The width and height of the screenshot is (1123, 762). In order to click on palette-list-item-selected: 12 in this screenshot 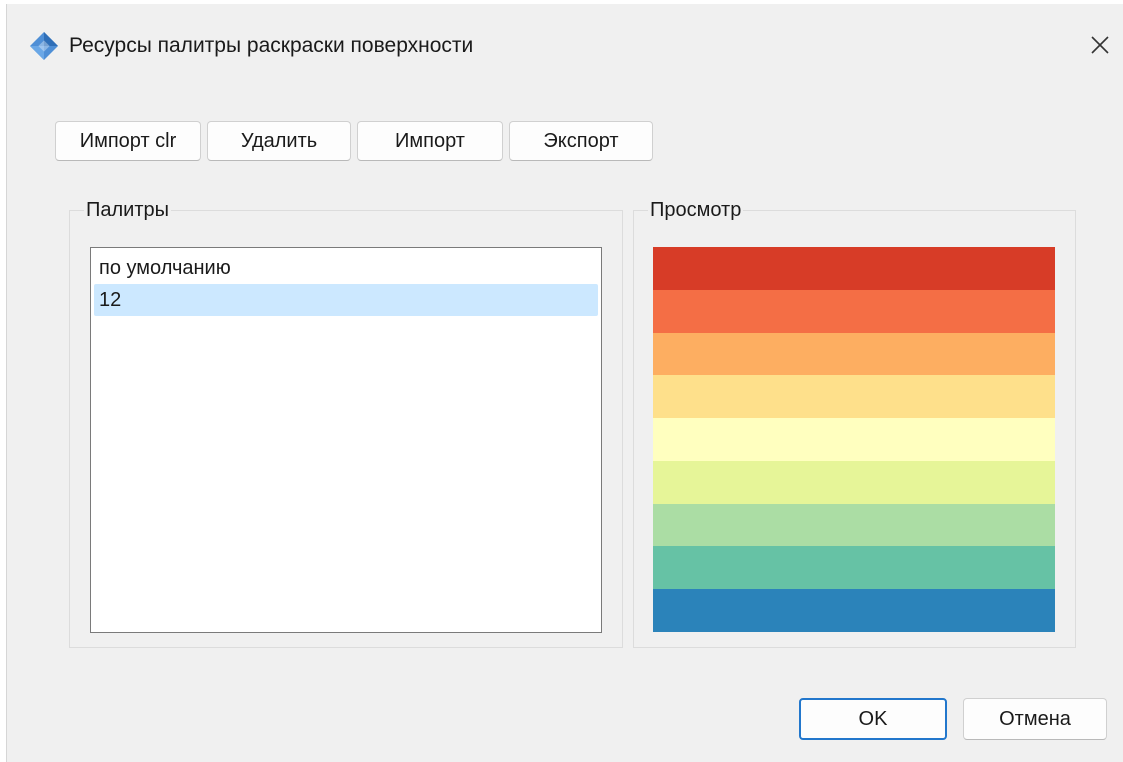, I will do `click(346, 300)`.